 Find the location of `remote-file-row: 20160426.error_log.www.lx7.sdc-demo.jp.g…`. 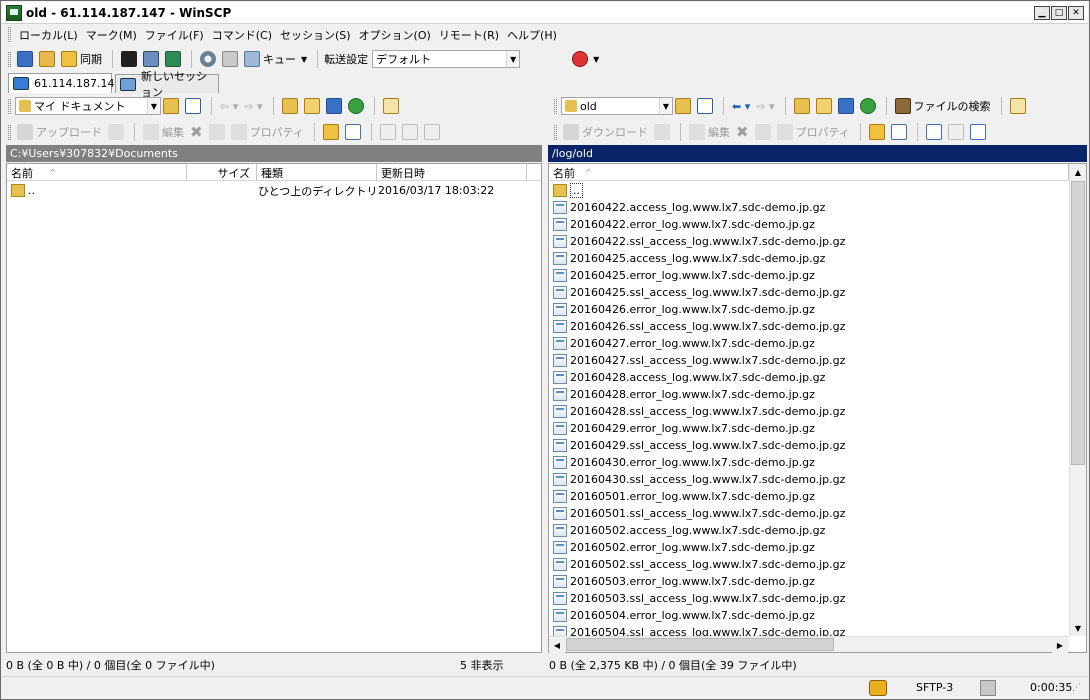

remote-file-row: 20160426.error_log.www.lx7.sdc-demo.jp.g… is located at coordinates (684, 309).